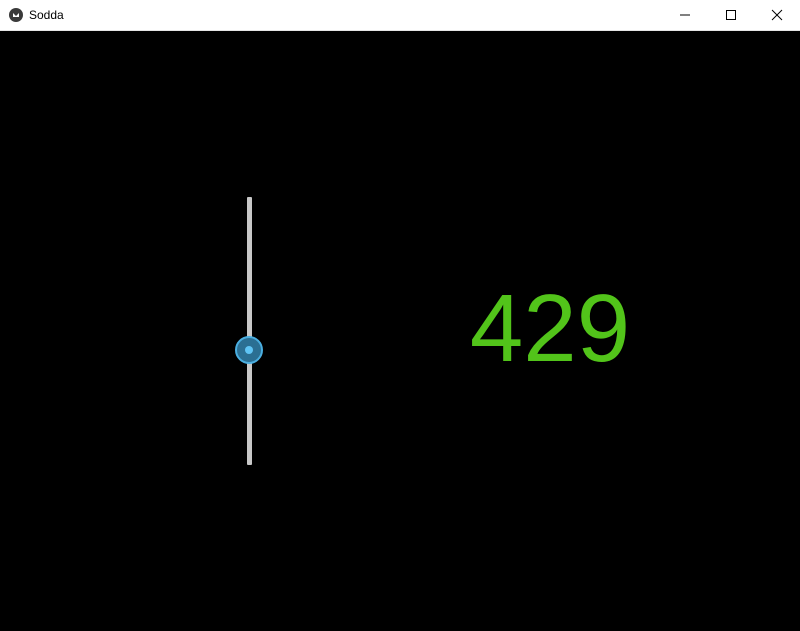 This screenshot has height=631, width=800. I want to click on window-title: Sodda, so click(46, 15).